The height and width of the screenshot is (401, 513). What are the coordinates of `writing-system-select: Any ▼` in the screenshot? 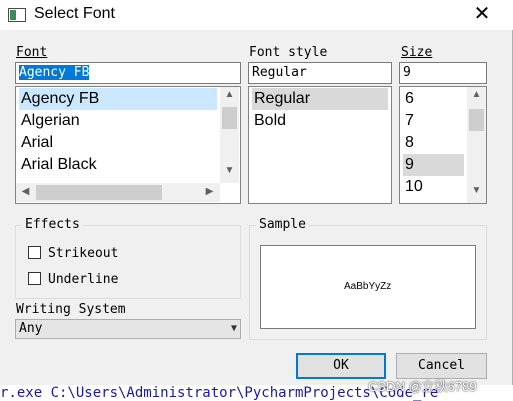 It's located at (128, 329).